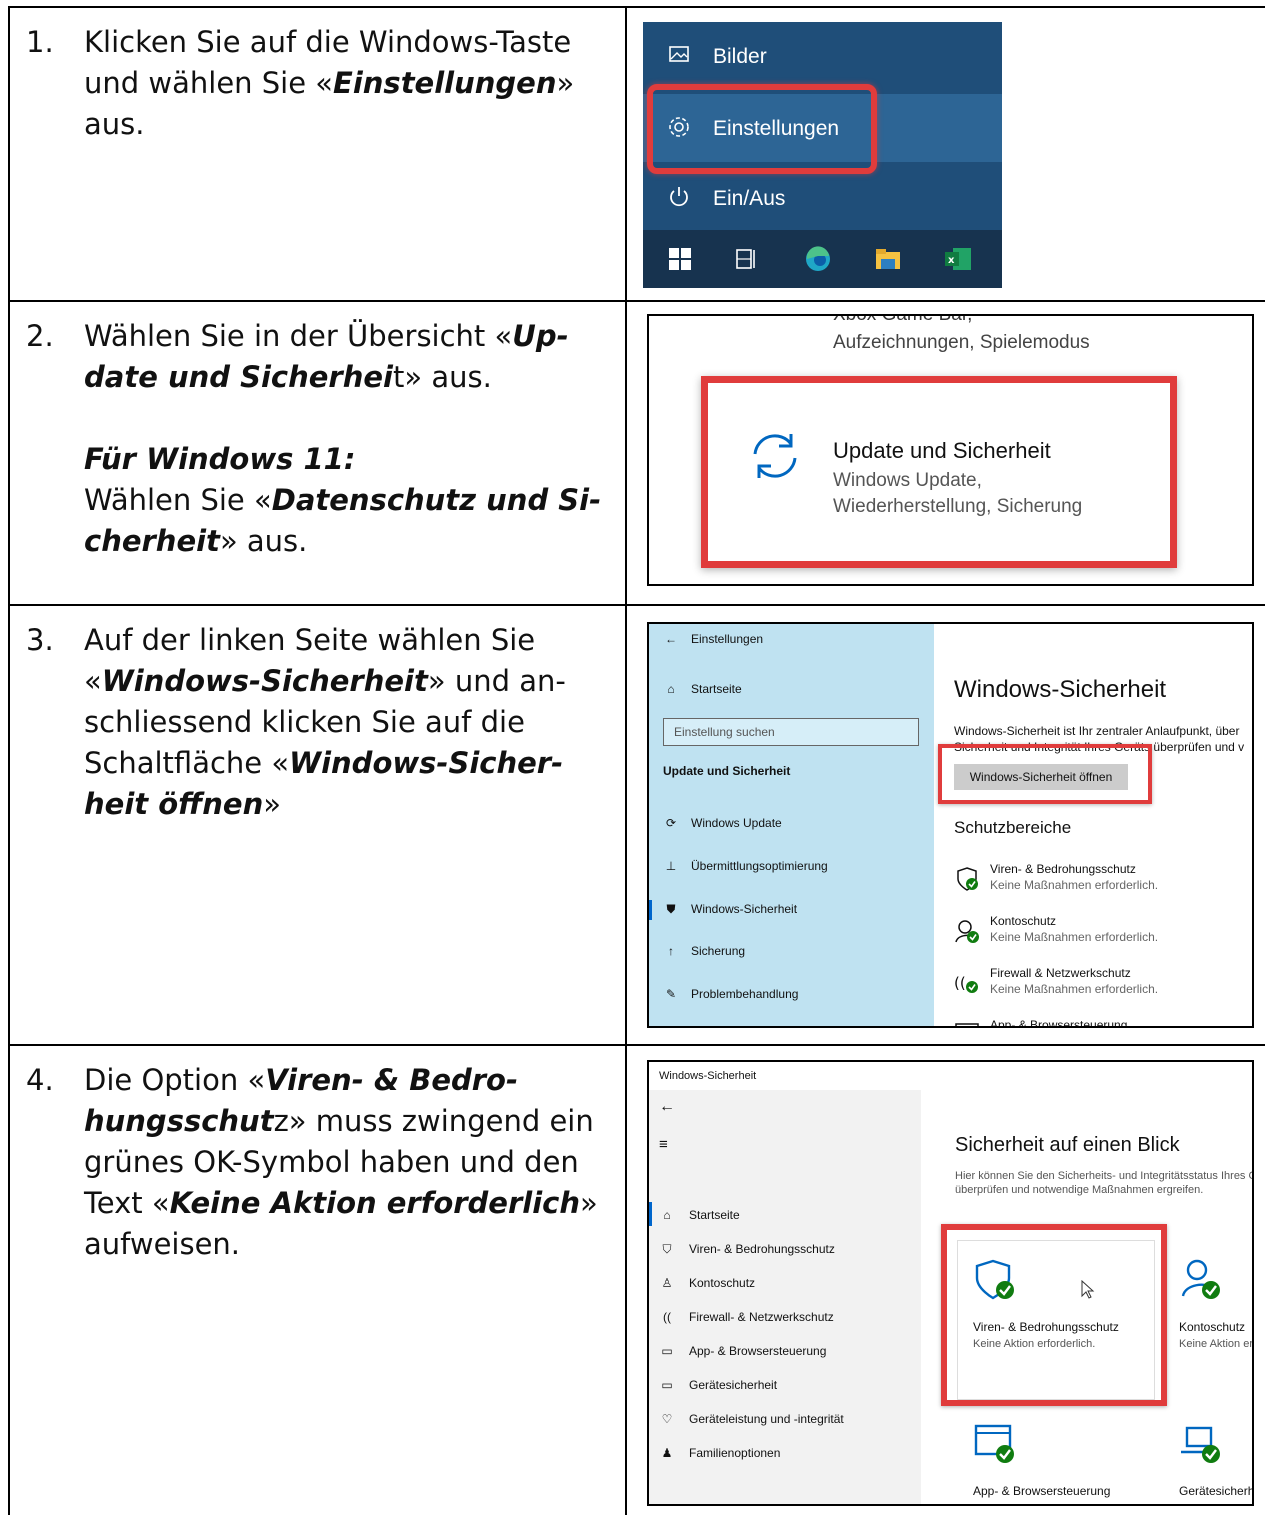 This screenshot has width=1265, height=1515. What do you see at coordinates (339, 1121) in the screenshot?
I see `step-line: hungsschutz» muss zwingend ein` at bounding box center [339, 1121].